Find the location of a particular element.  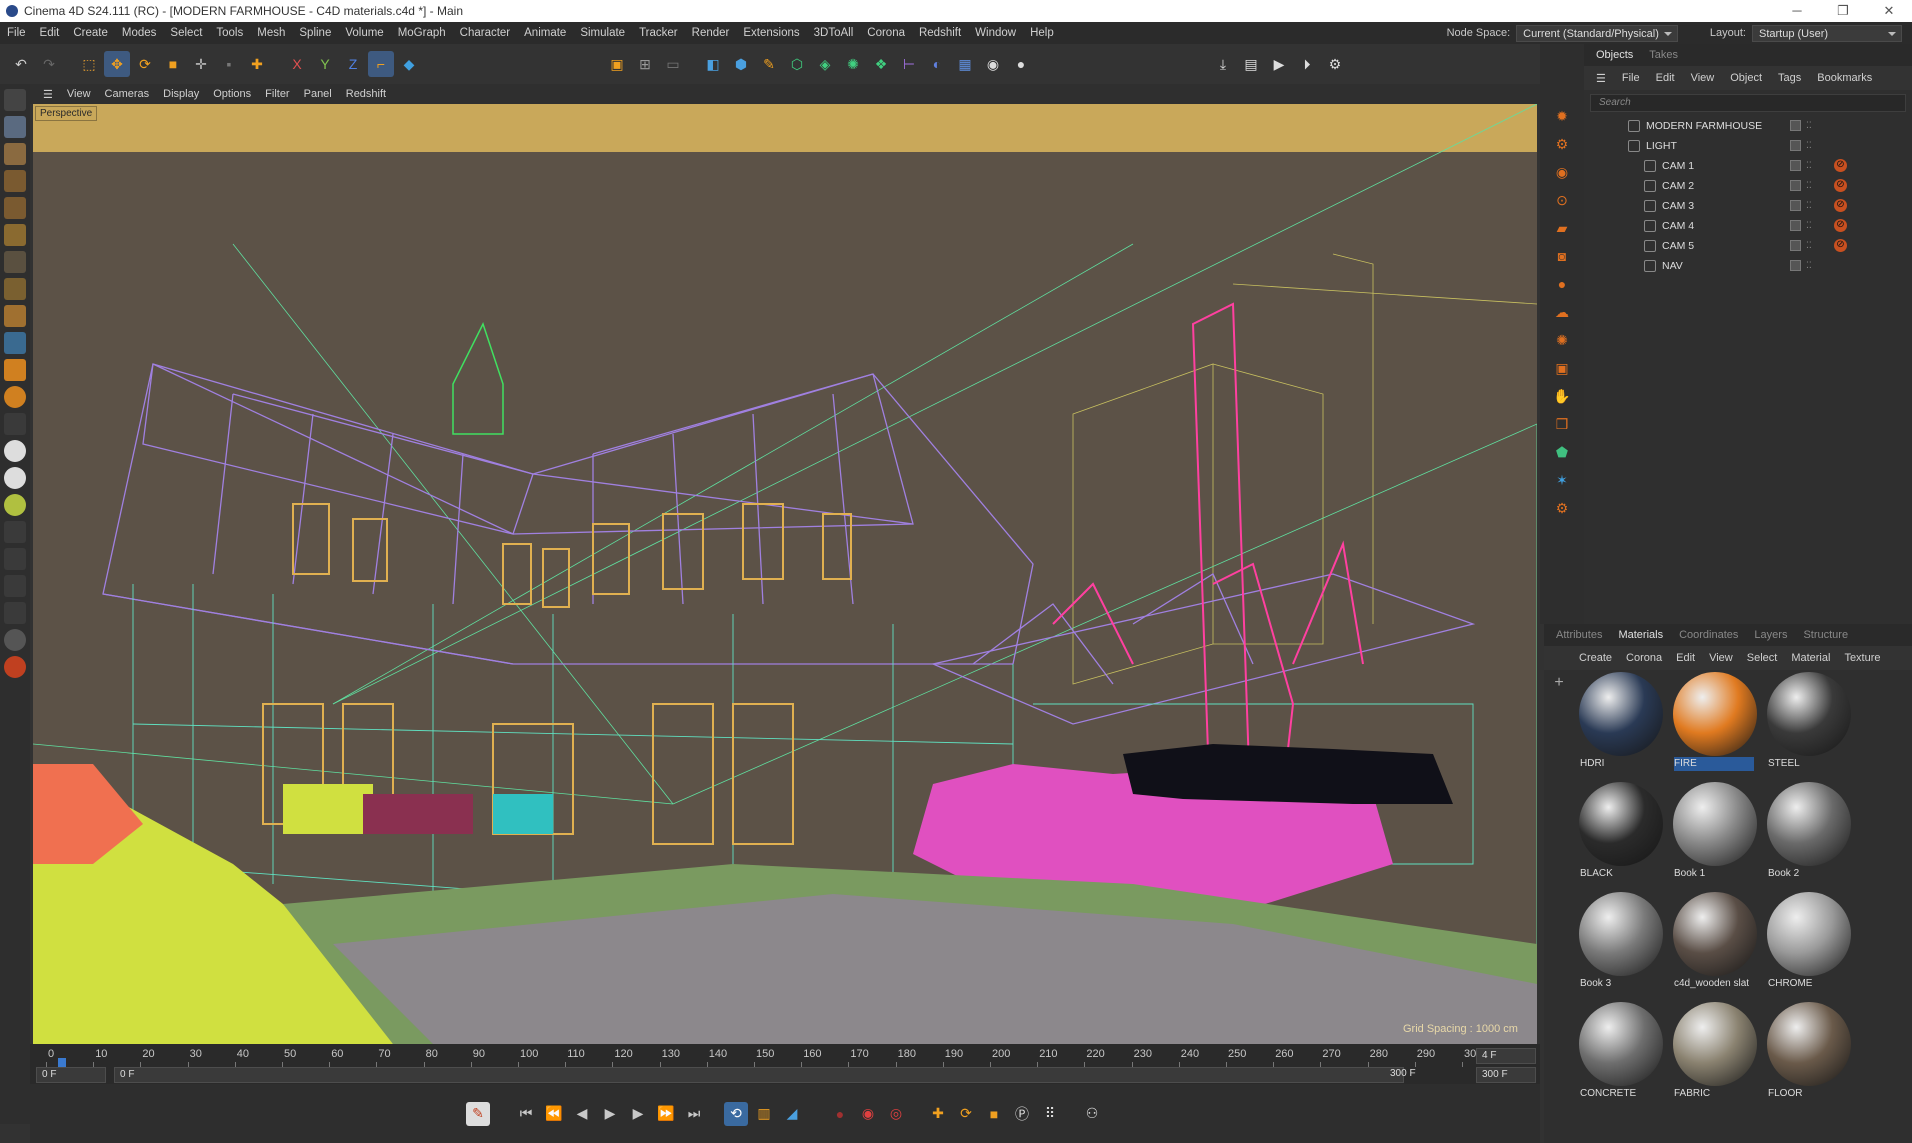

render-settings-icon: ✹ is located at coordinates (1562, 116).